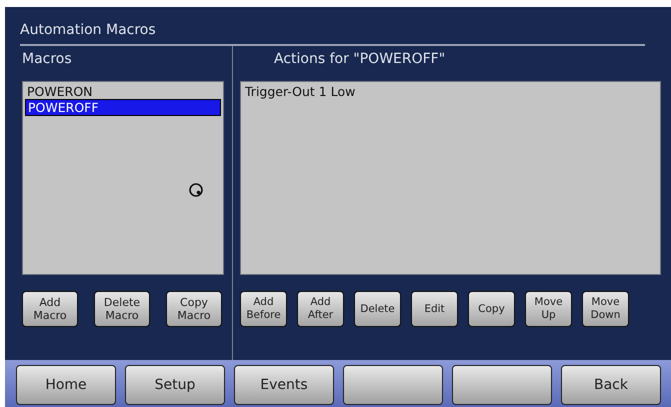 This screenshot has width=671, height=407. What do you see at coordinates (194, 309) in the screenshot?
I see `action-button: Copy Macro` at bounding box center [194, 309].